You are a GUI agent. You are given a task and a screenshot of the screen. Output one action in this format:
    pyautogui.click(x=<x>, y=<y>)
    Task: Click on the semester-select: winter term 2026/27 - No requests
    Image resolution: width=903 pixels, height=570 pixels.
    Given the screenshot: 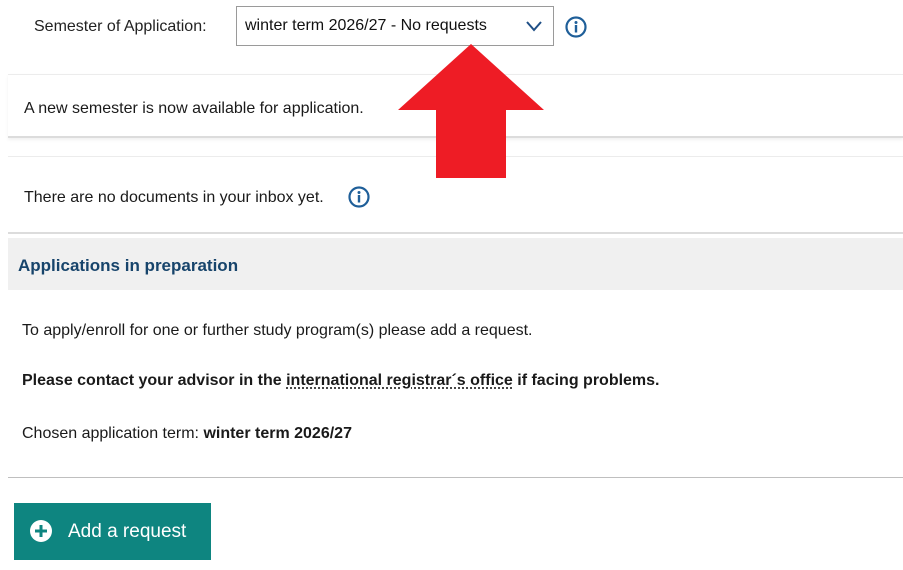 What is the action you would take?
    pyautogui.click(x=395, y=26)
    